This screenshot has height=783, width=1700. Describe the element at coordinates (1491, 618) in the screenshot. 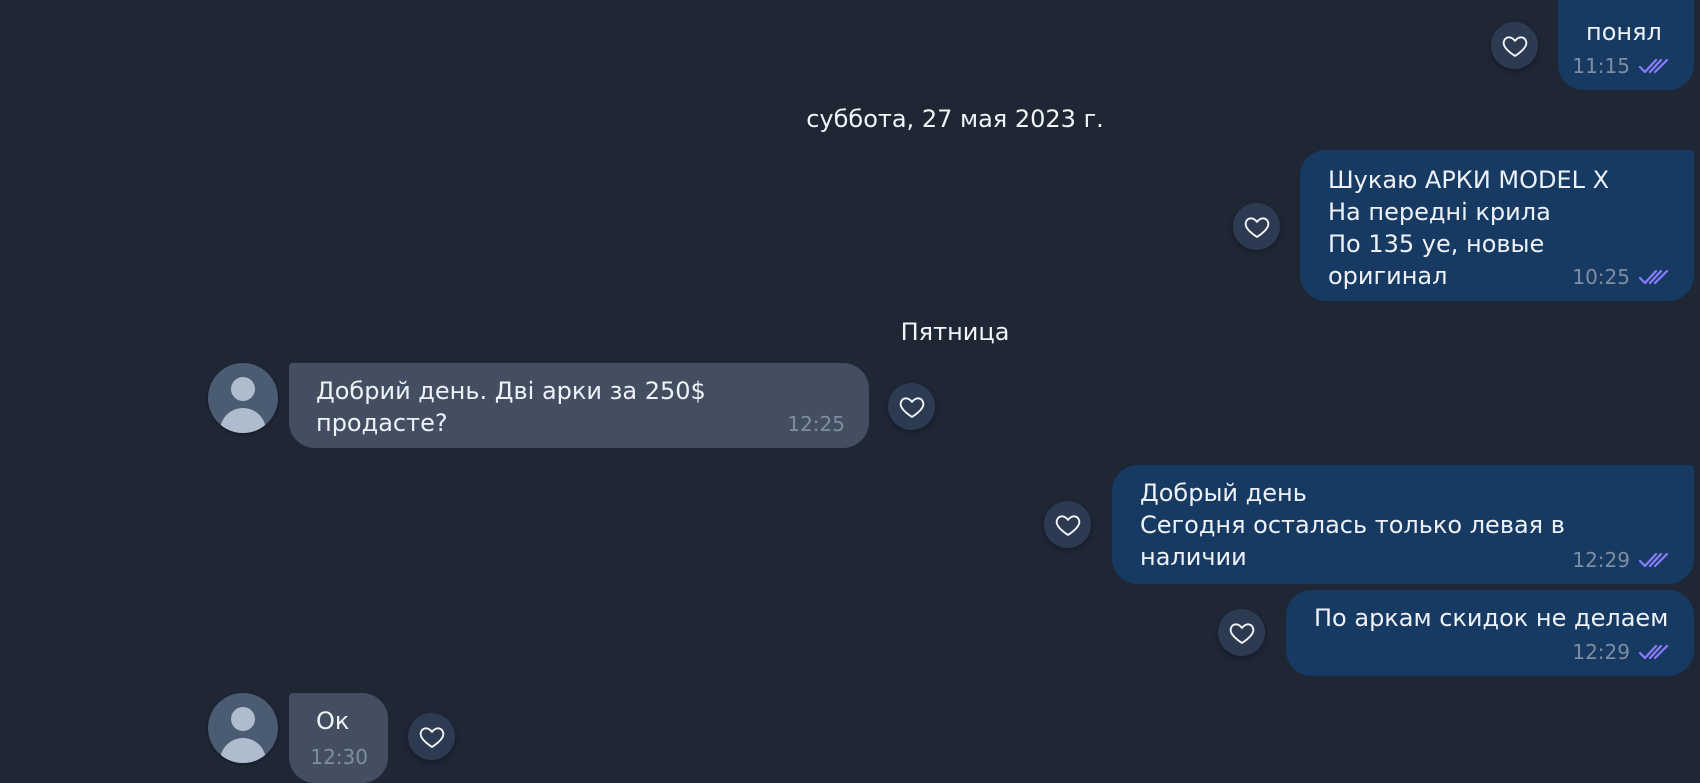

I see `message-text: По аркам скидок не делаем` at that location.